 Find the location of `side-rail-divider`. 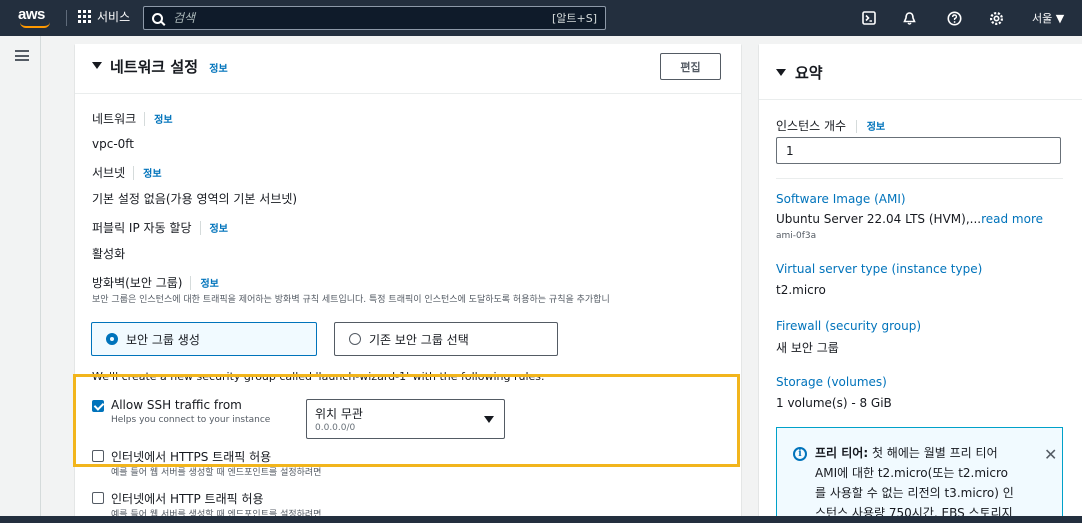

side-rail-divider is located at coordinates (40, 276).